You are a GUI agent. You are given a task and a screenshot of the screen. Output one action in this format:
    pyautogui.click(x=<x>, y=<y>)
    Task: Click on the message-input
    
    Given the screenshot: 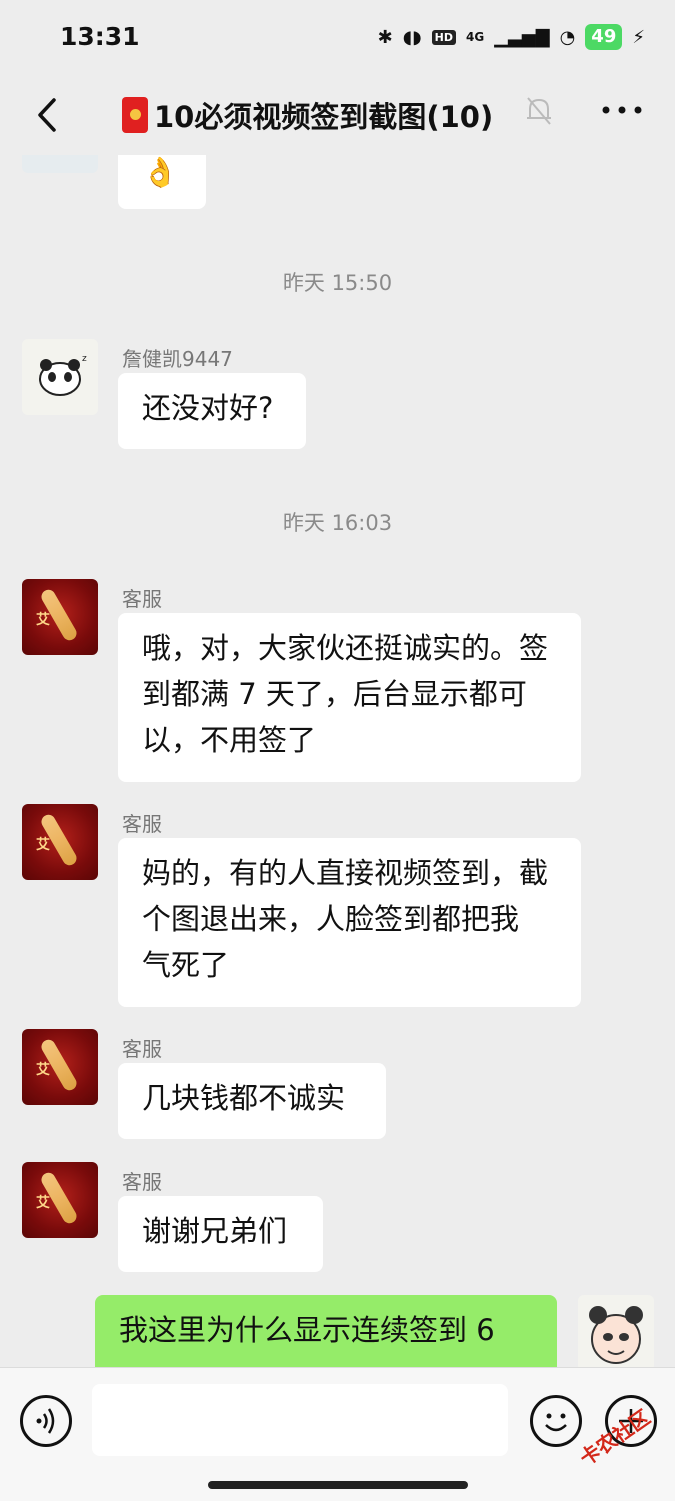 What is the action you would take?
    pyautogui.click(x=300, y=1420)
    